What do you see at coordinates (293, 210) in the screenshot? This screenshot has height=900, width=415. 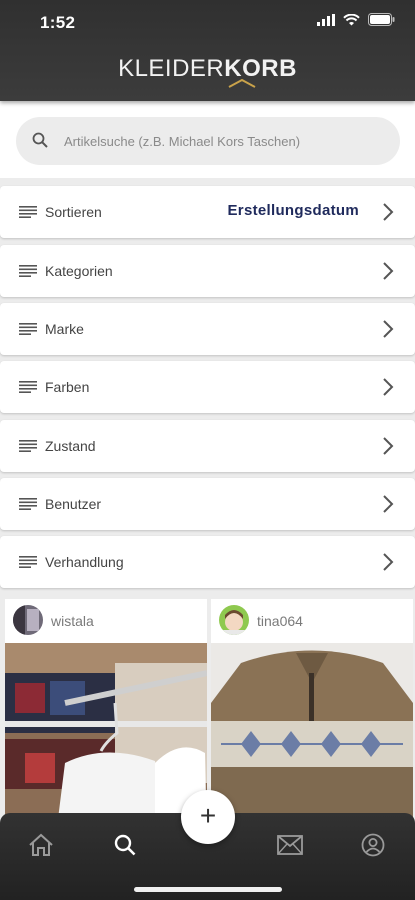 I see `filter-value: Erstellungsdatum` at bounding box center [293, 210].